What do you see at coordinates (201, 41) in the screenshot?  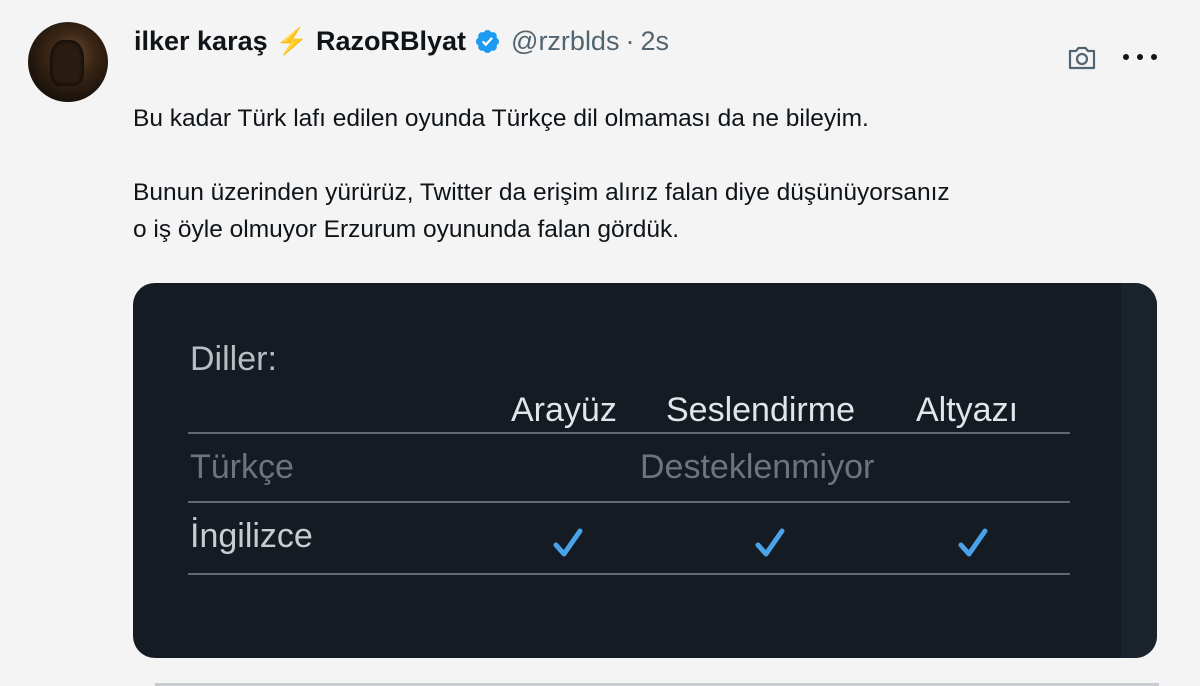 I see `author-name: ilker karaş` at bounding box center [201, 41].